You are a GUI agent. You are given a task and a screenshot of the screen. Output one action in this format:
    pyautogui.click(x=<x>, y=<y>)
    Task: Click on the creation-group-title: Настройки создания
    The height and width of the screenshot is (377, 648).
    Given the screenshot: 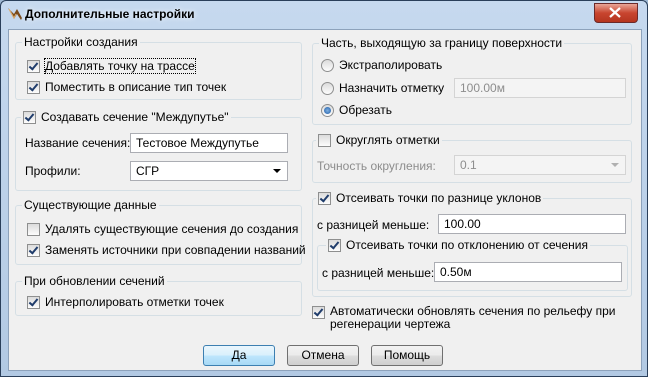 What is the action you would take?
    pyautogui.click(x=81, y=42)
    